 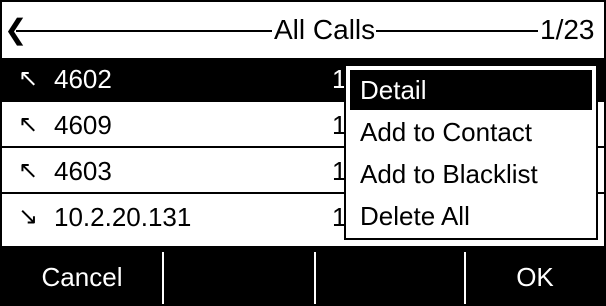 I want to click on cancel-button: Cancel, so click(x=82, y=277).